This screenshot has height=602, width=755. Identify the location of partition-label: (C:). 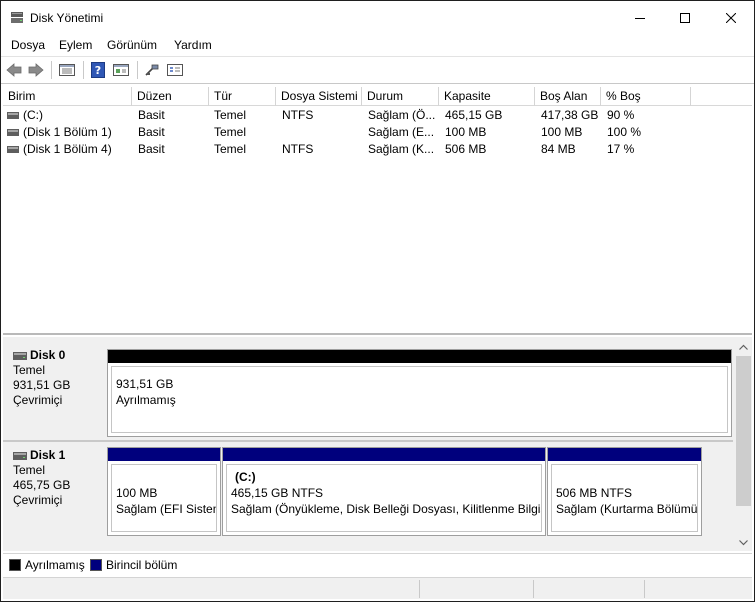
(245, 477).